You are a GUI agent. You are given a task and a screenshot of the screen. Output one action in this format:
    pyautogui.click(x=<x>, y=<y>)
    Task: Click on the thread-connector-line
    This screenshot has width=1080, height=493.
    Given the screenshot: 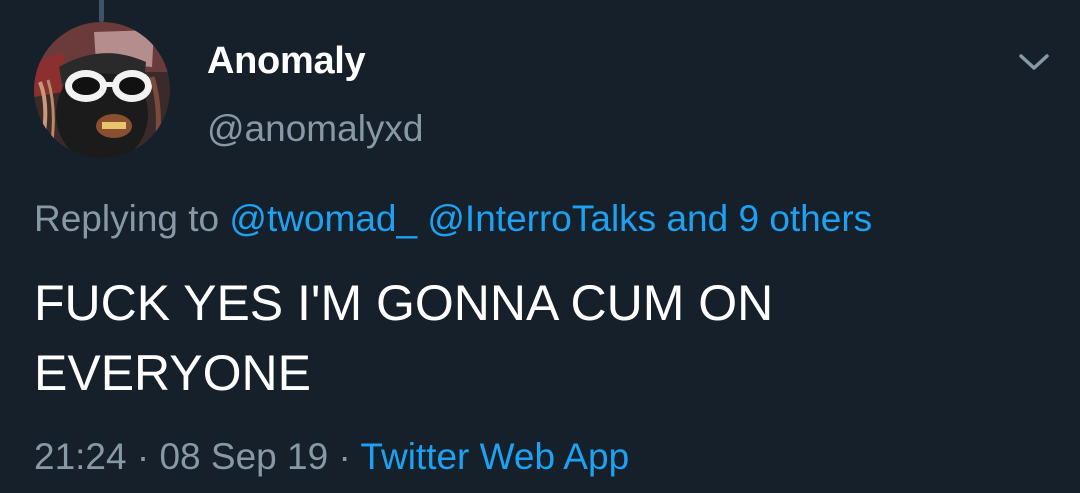 What is the action you would take?
    pyautogui.click(x=101, y=11)
    